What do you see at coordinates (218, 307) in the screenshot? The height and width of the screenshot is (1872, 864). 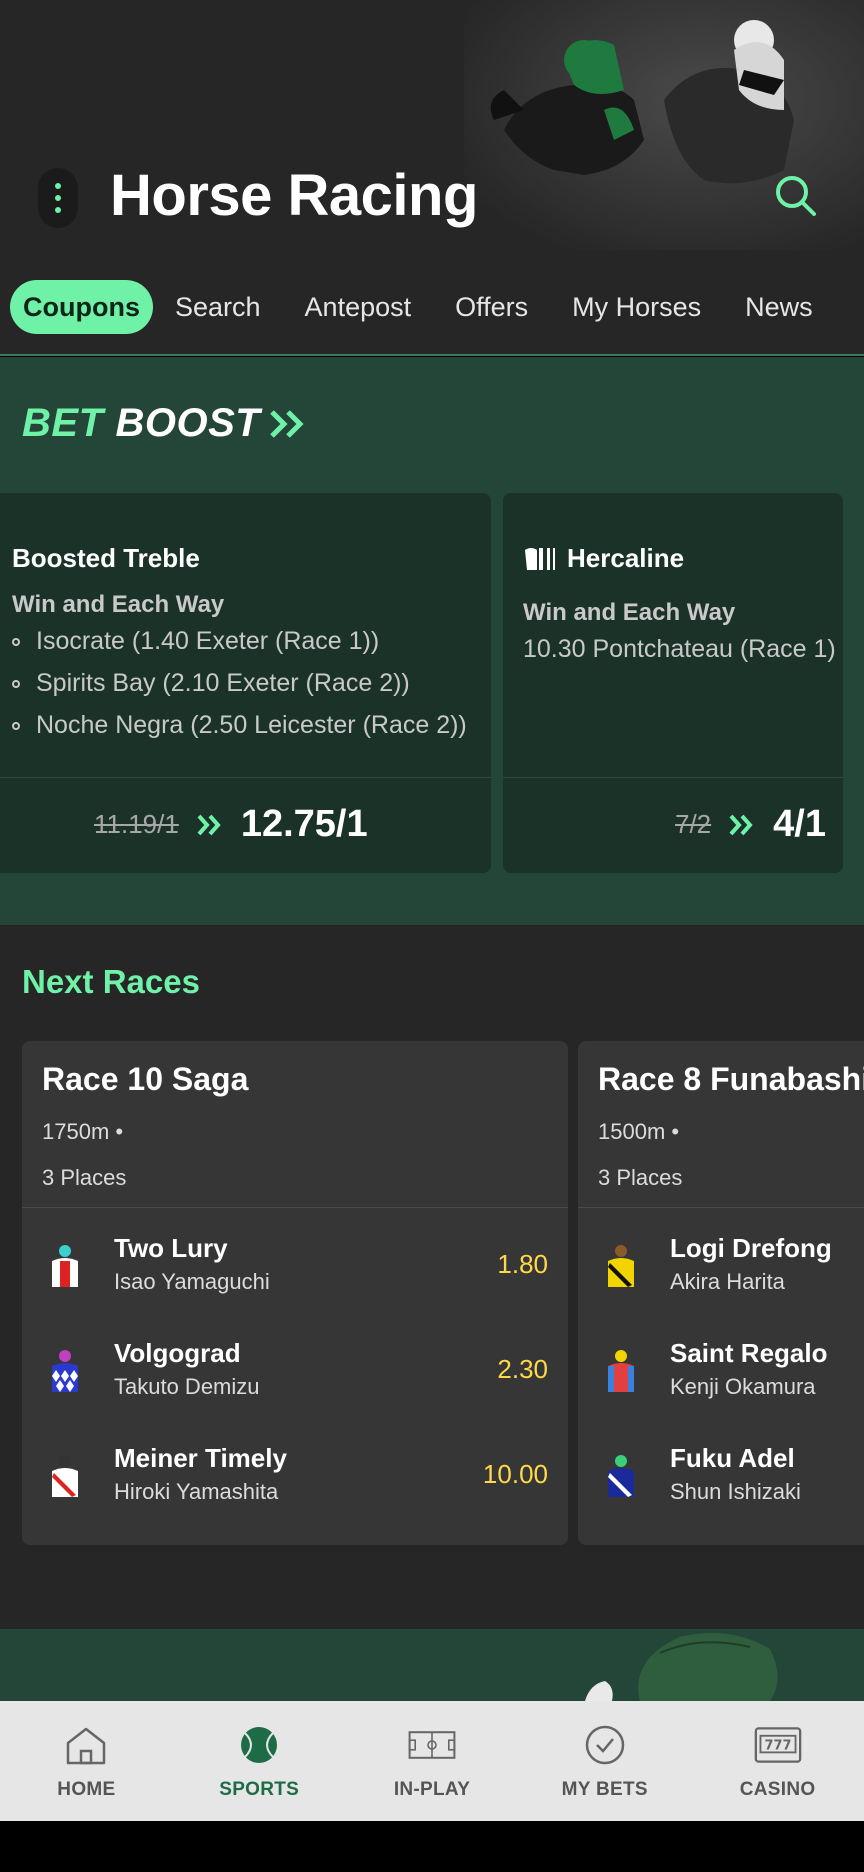 I see `tab-search: Search` at bounding box center [218, 307].